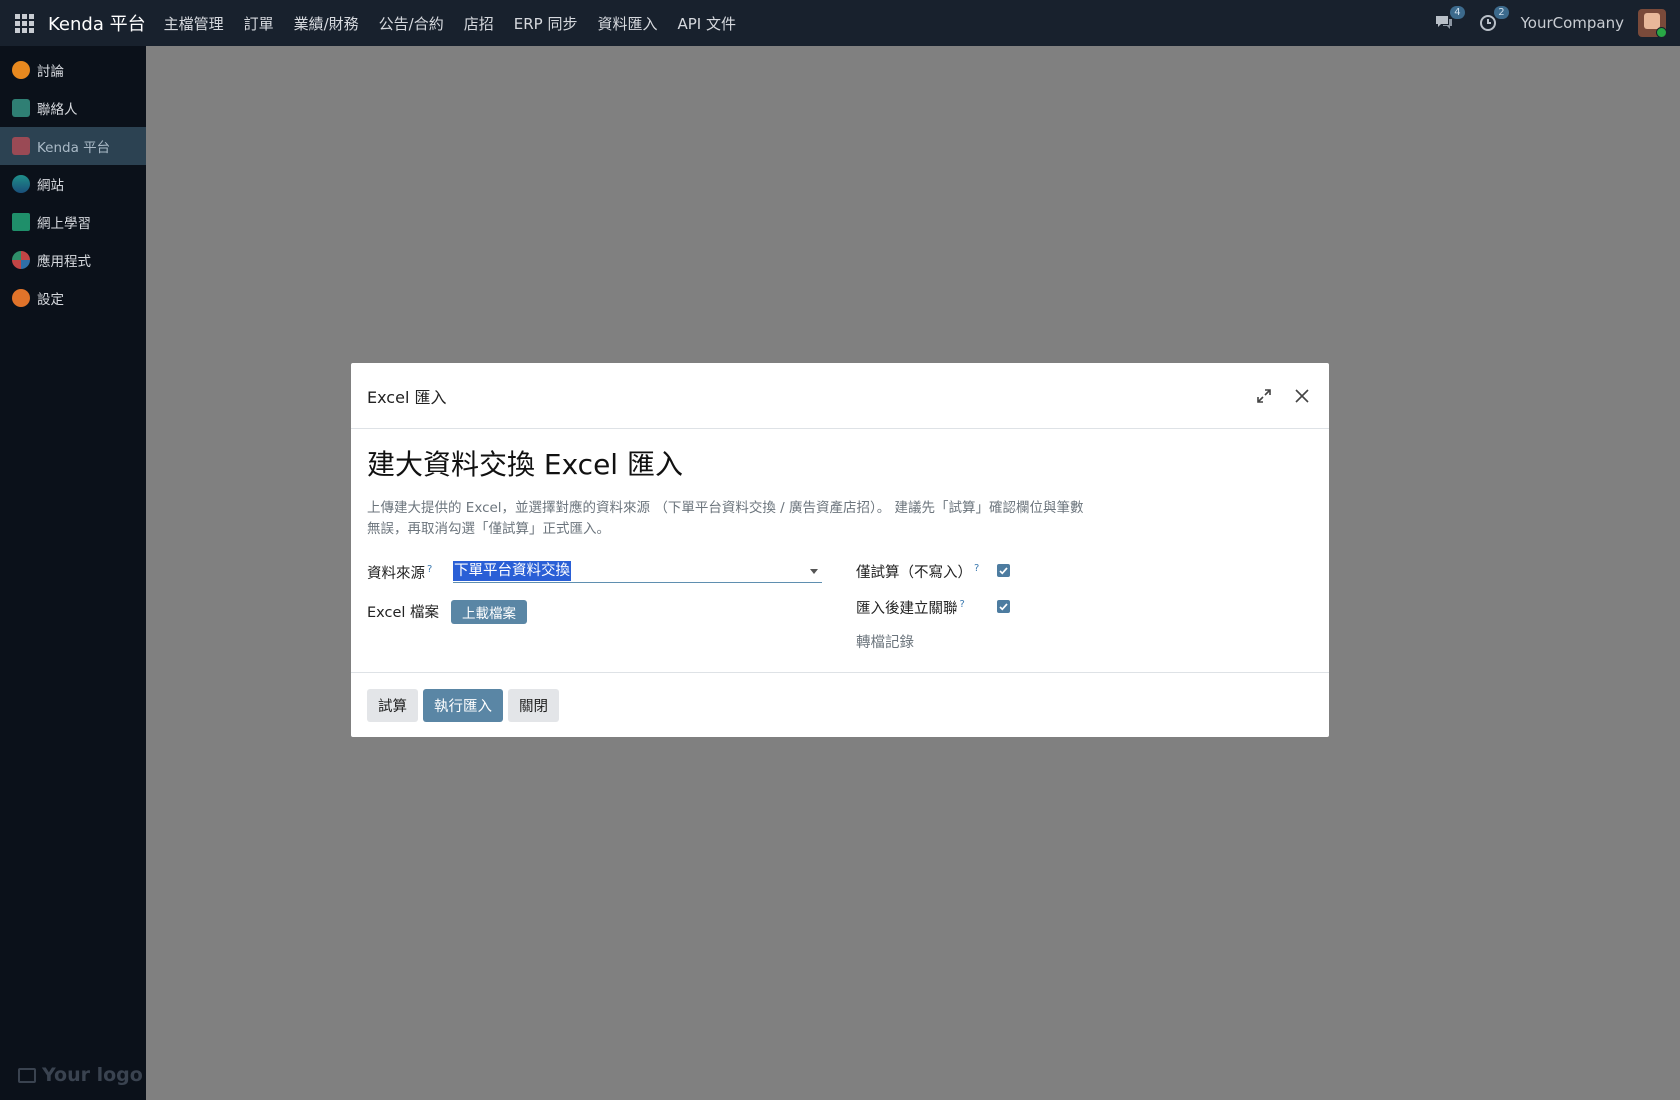  What do you see at coordinates (546, 23) in the screenshot?
I see `menu-erp-sync: ERP 同步` at bounding box center [546, 23].